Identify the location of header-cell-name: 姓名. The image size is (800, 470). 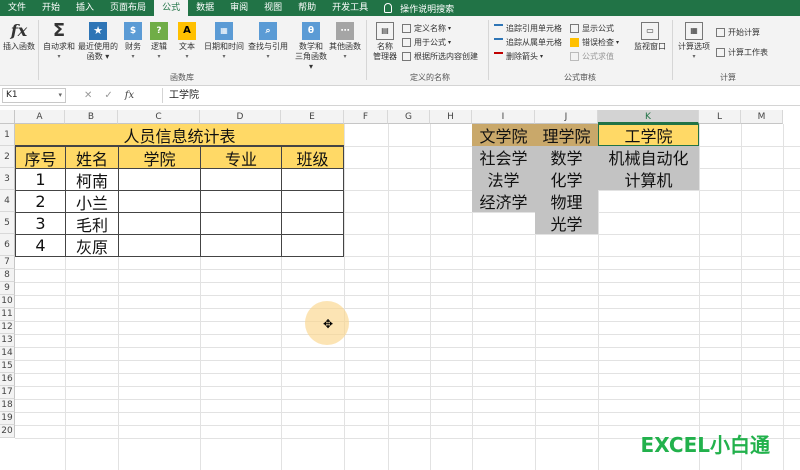
(92, 157).